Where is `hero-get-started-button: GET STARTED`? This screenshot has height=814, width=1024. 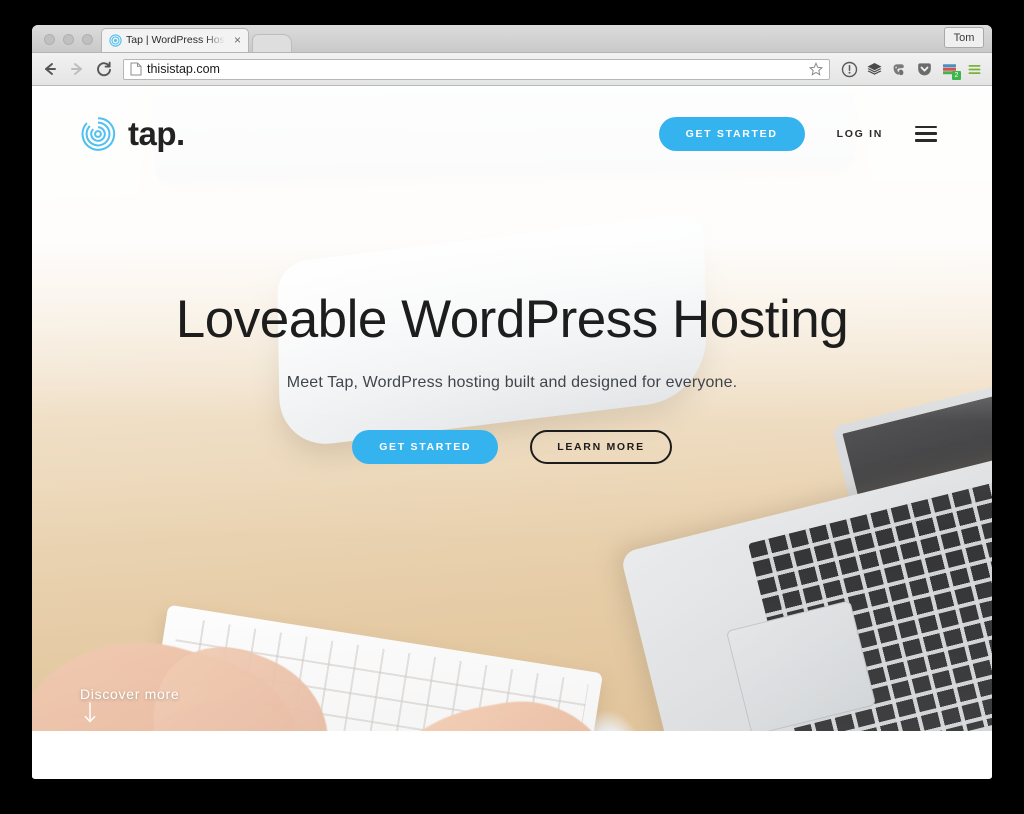 hero-get-started-button: GET STARTED is located at coordinates (425, 447).